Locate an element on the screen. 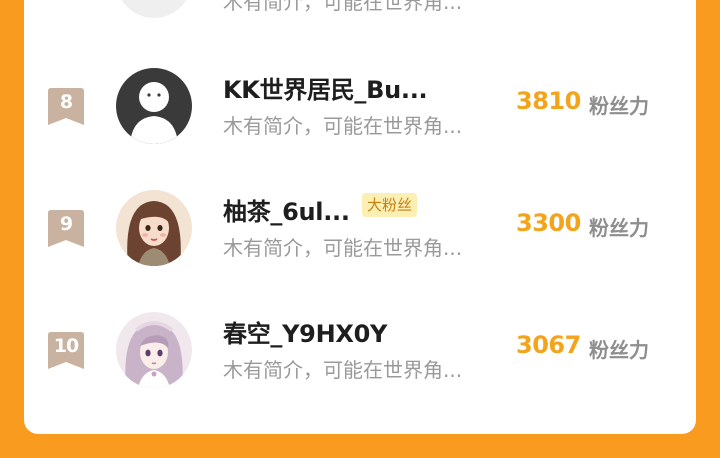 This screenshot has width=720, height=458. fan-power-score: 3067 is located at coordinates (548, 345).